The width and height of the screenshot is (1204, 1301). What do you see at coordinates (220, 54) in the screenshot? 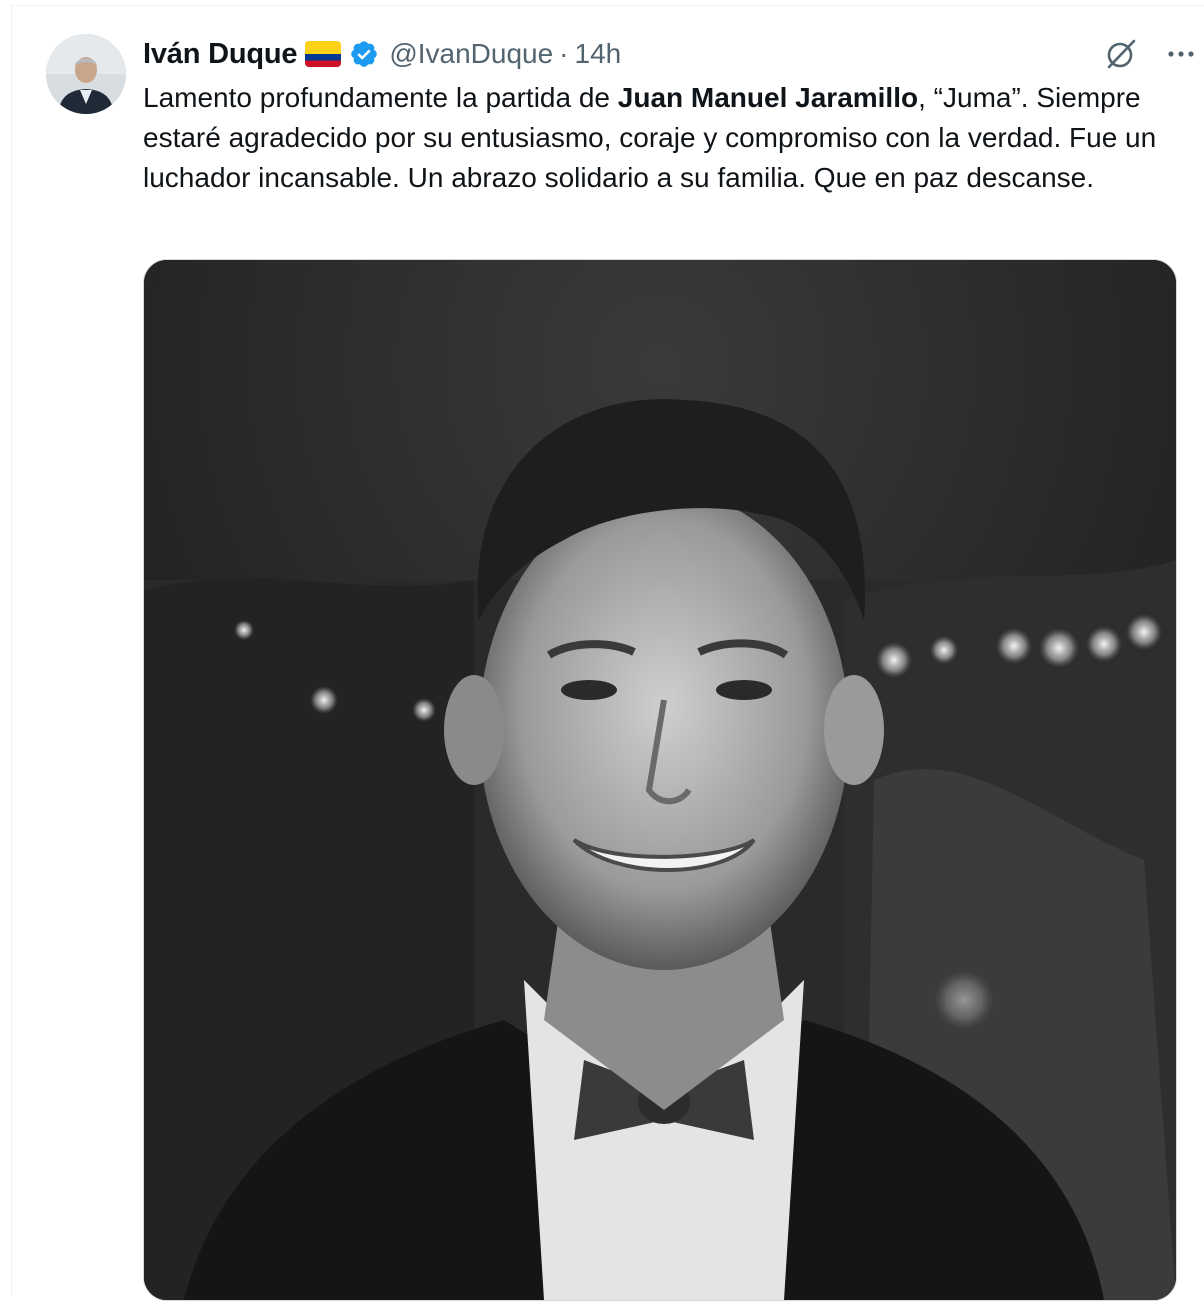
I see `author-name: Iván Duque` at bounding box center [220, 54].